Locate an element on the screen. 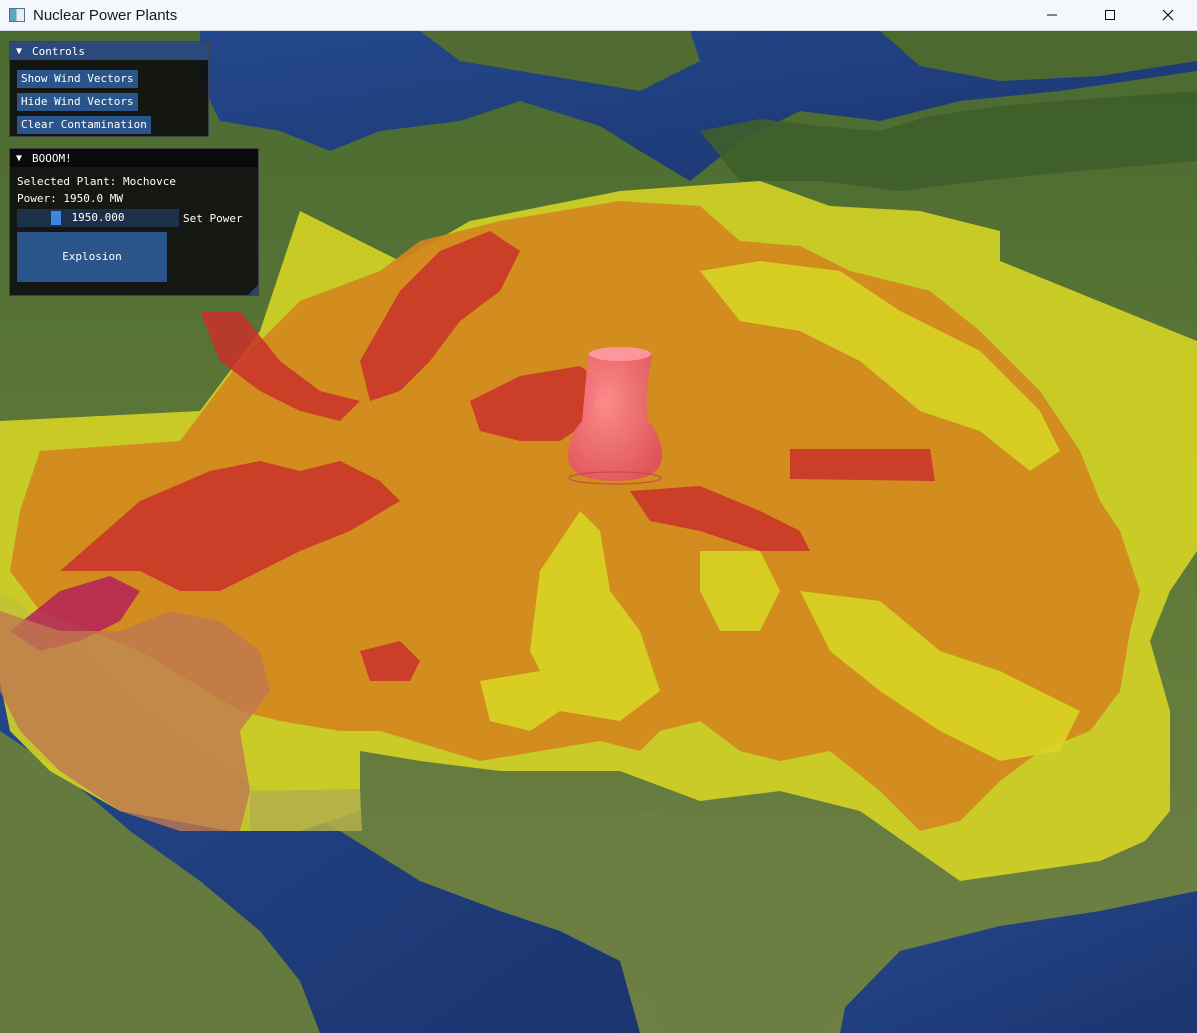 The width and height of the screenshot is (1197, 1033). explosion-button: Explosion is located at coordinates (92, 257).